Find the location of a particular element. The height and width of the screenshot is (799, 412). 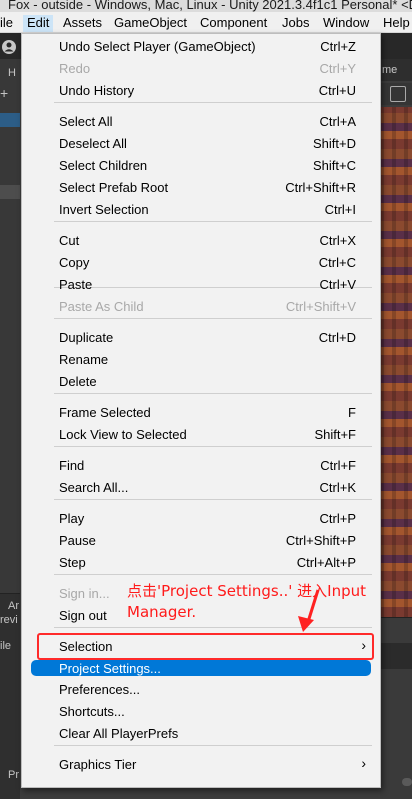

menu-item-shortcut: Ctrl+K is located at coordinates (337, 487).